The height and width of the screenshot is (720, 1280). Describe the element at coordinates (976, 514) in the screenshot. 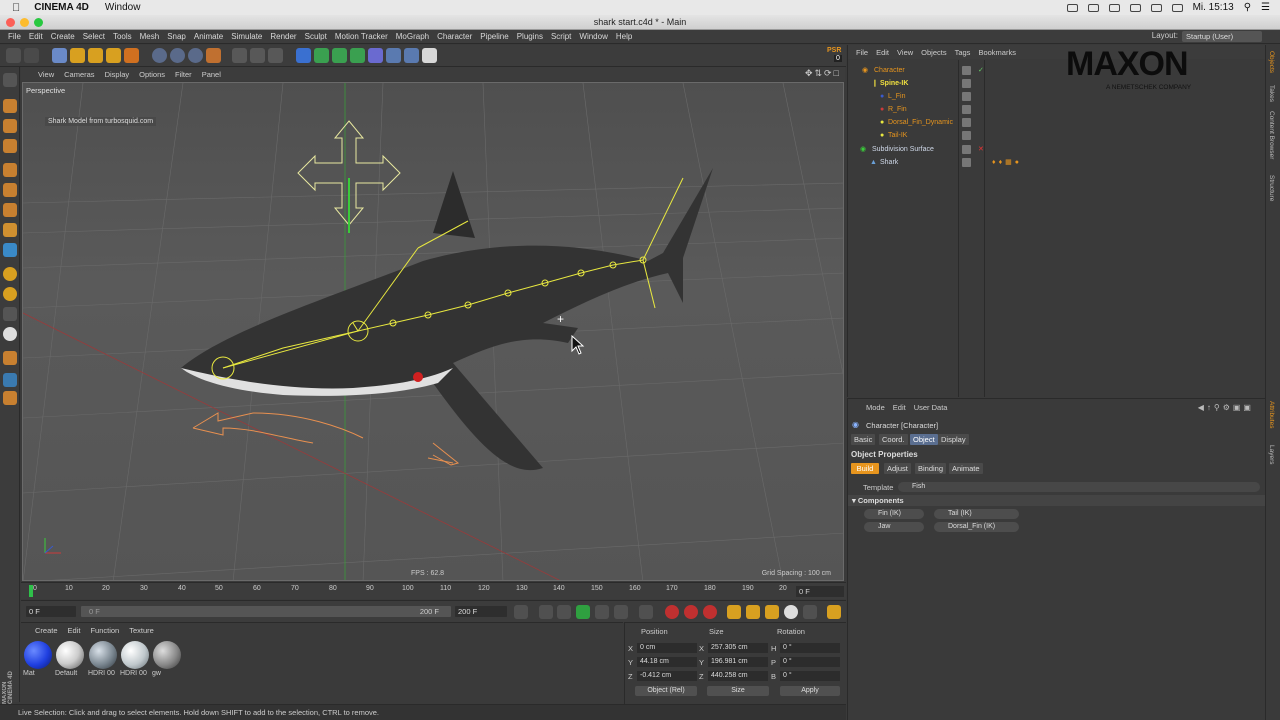

I see `component-tail-ik: Tail (IK)` at that location.